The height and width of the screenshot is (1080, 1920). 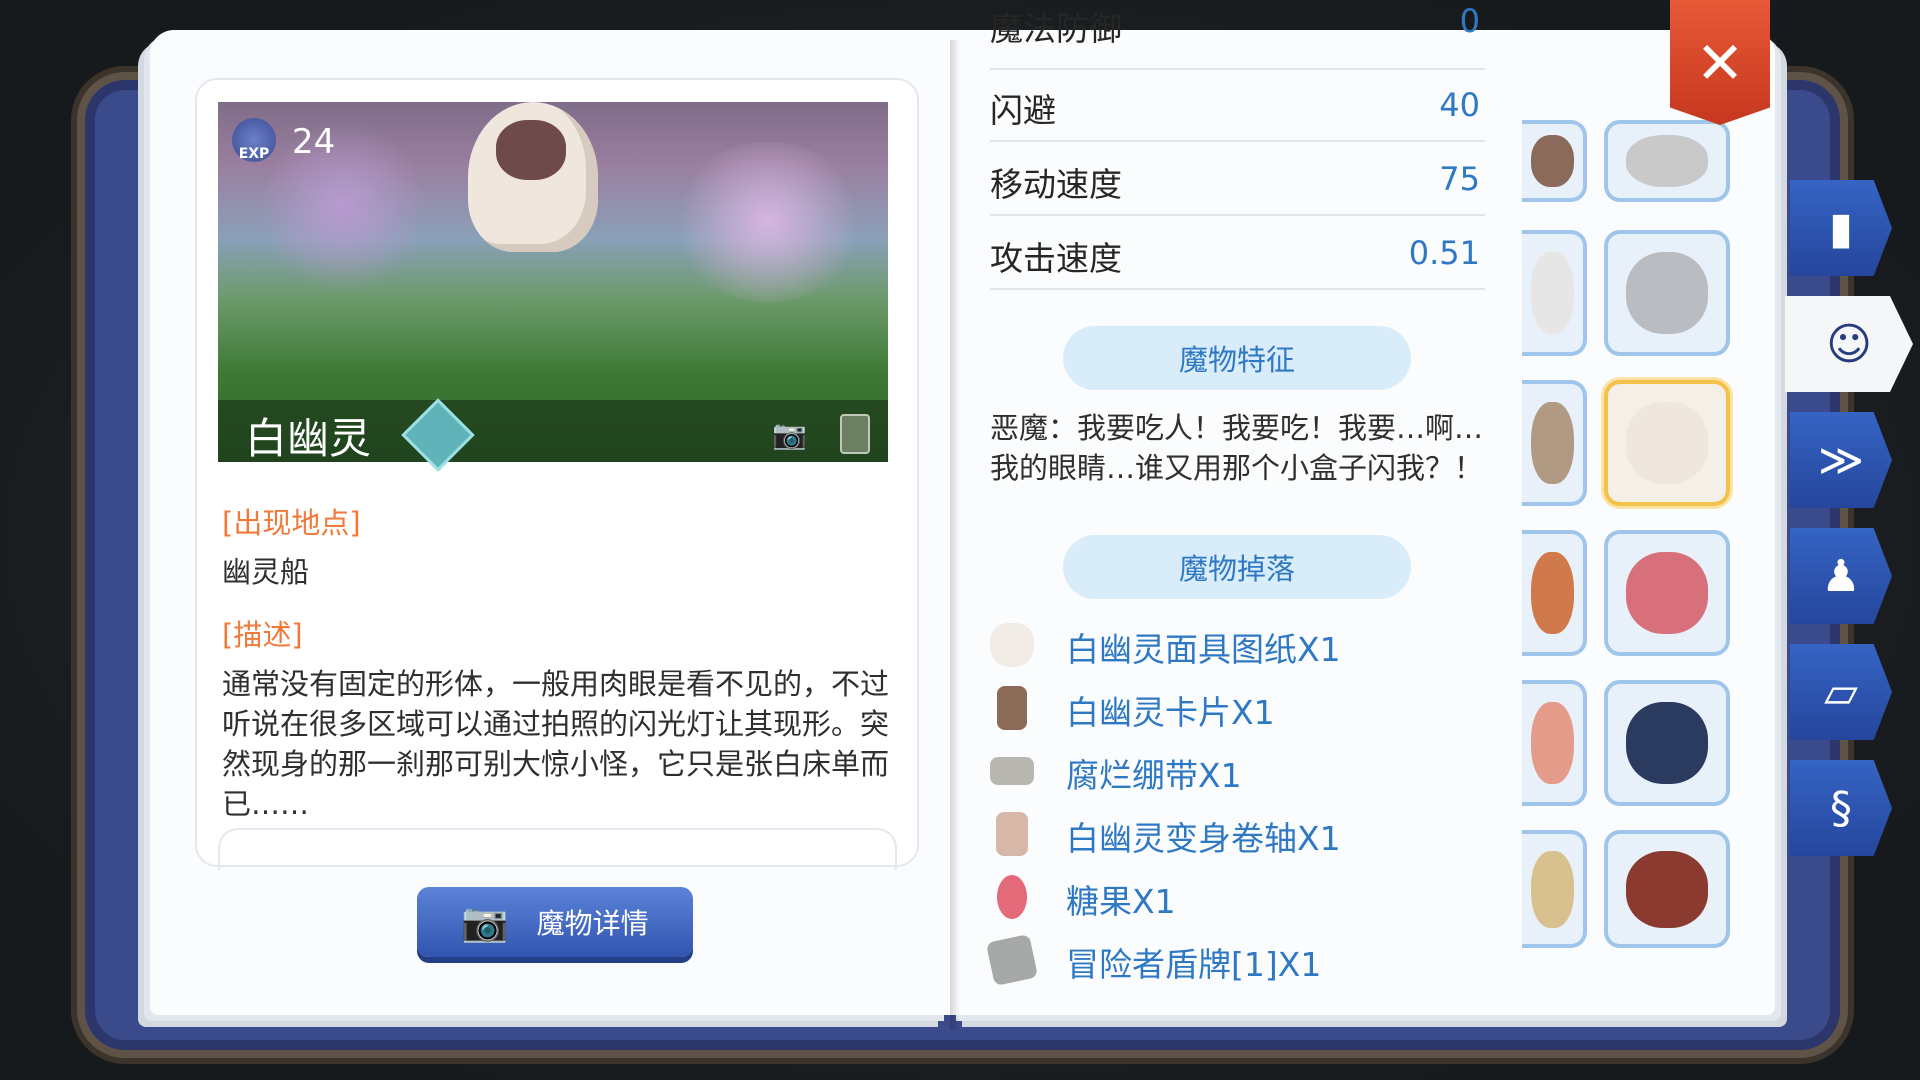 I want to click on monster-card-icon, so click(x=855, y=434).